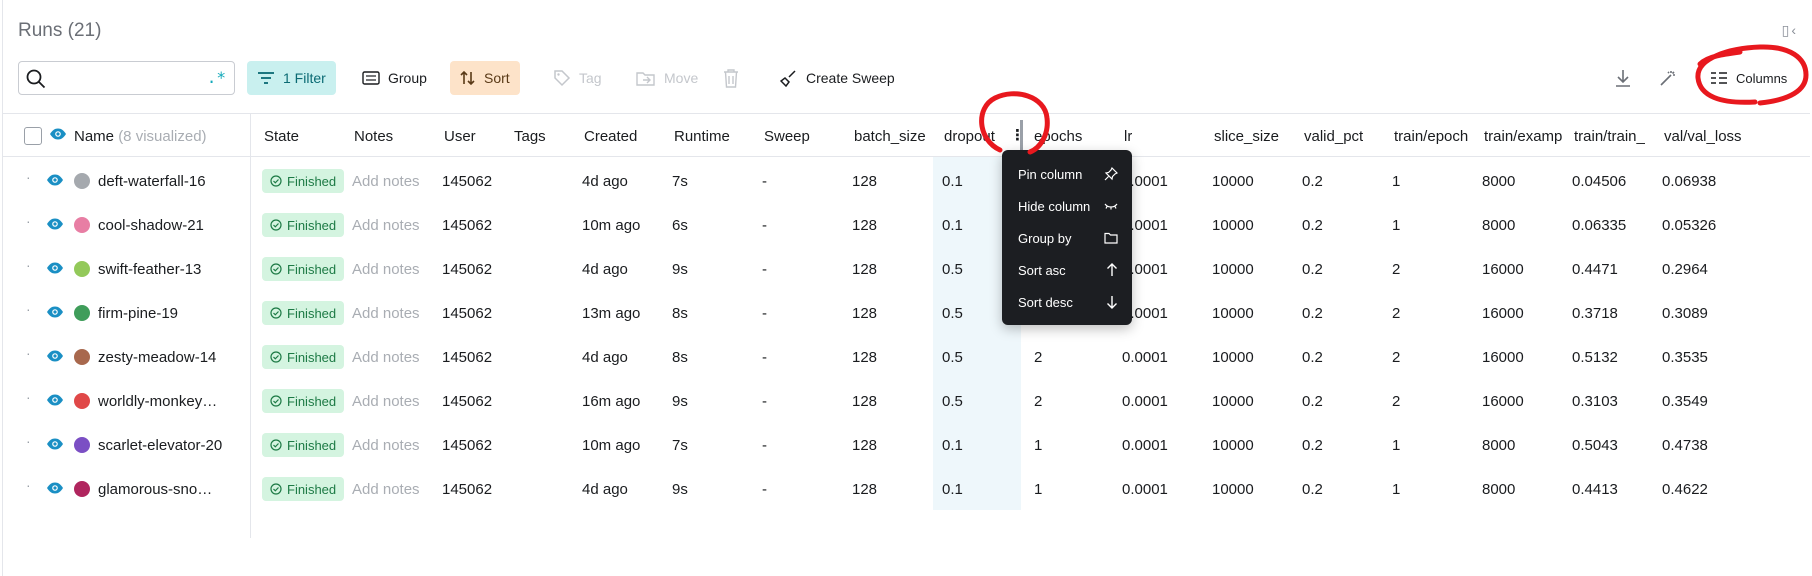 This screenshot has width=1812, height=576. Describe the element at coordinates (1595, 357) in the screenshot. I see `cell-train-loss: 0.5132` at that location.